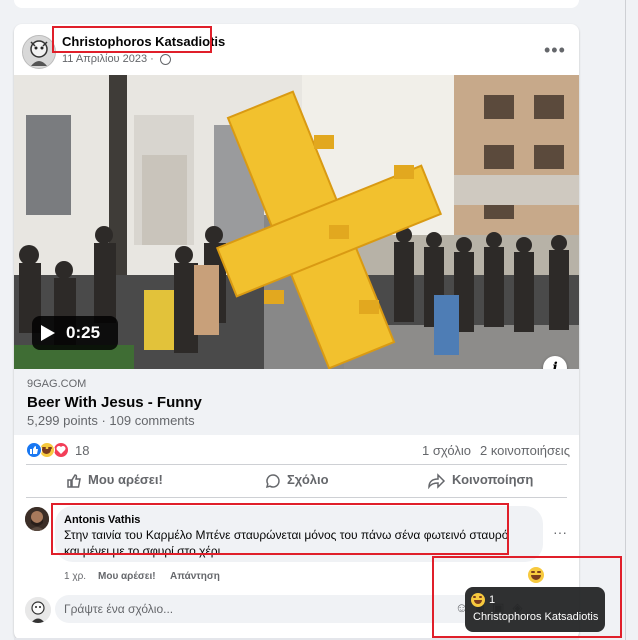 The image size is (638, 640). I want to click on comment-label: Σχόλιο, so click(308, 479).